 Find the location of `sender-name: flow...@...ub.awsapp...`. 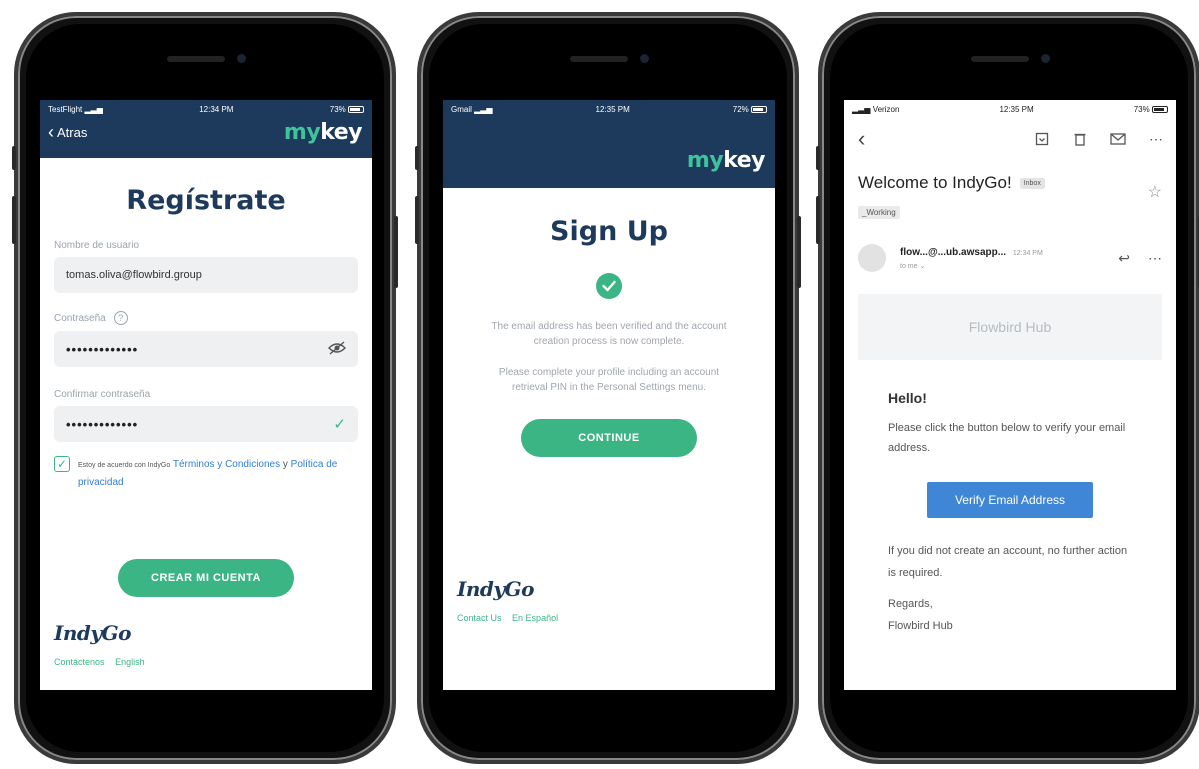

sender-name: flow...@...ub.awsapp... is located at coordinates (953, 252).